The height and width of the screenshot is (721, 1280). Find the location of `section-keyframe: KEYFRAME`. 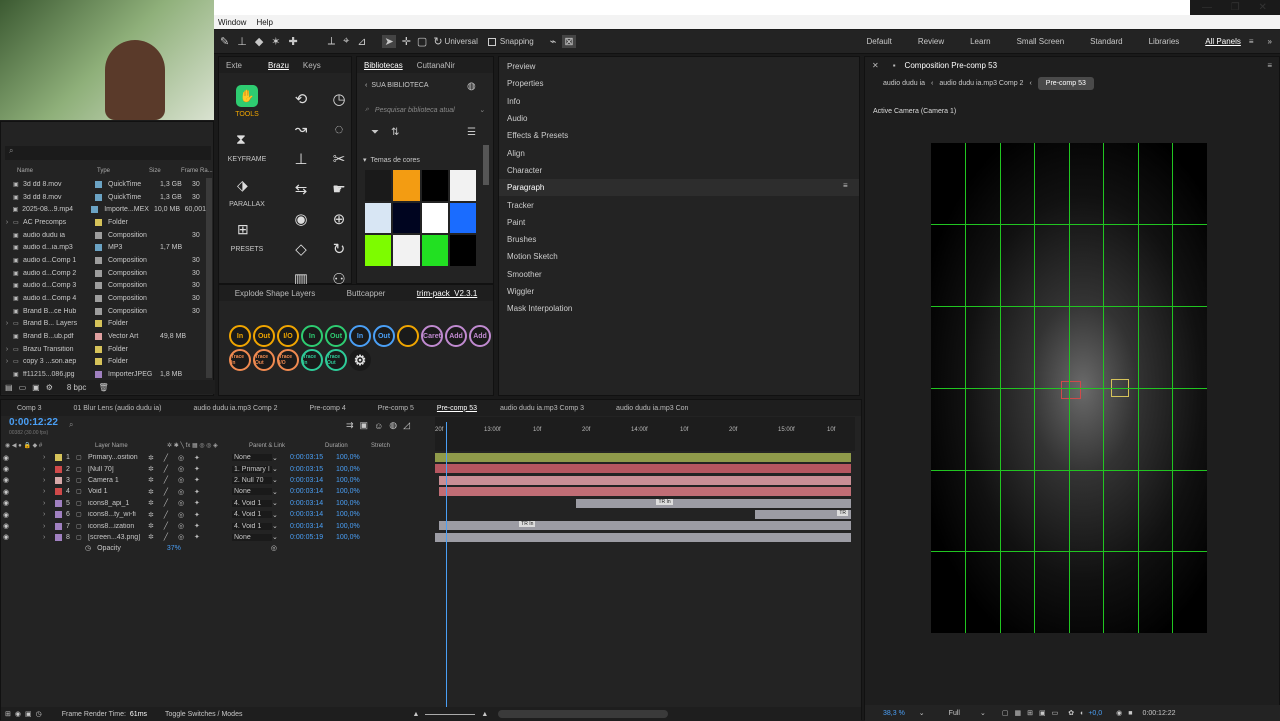

section-keyframe: KEYFRAME is located at coordinates (247, 159).